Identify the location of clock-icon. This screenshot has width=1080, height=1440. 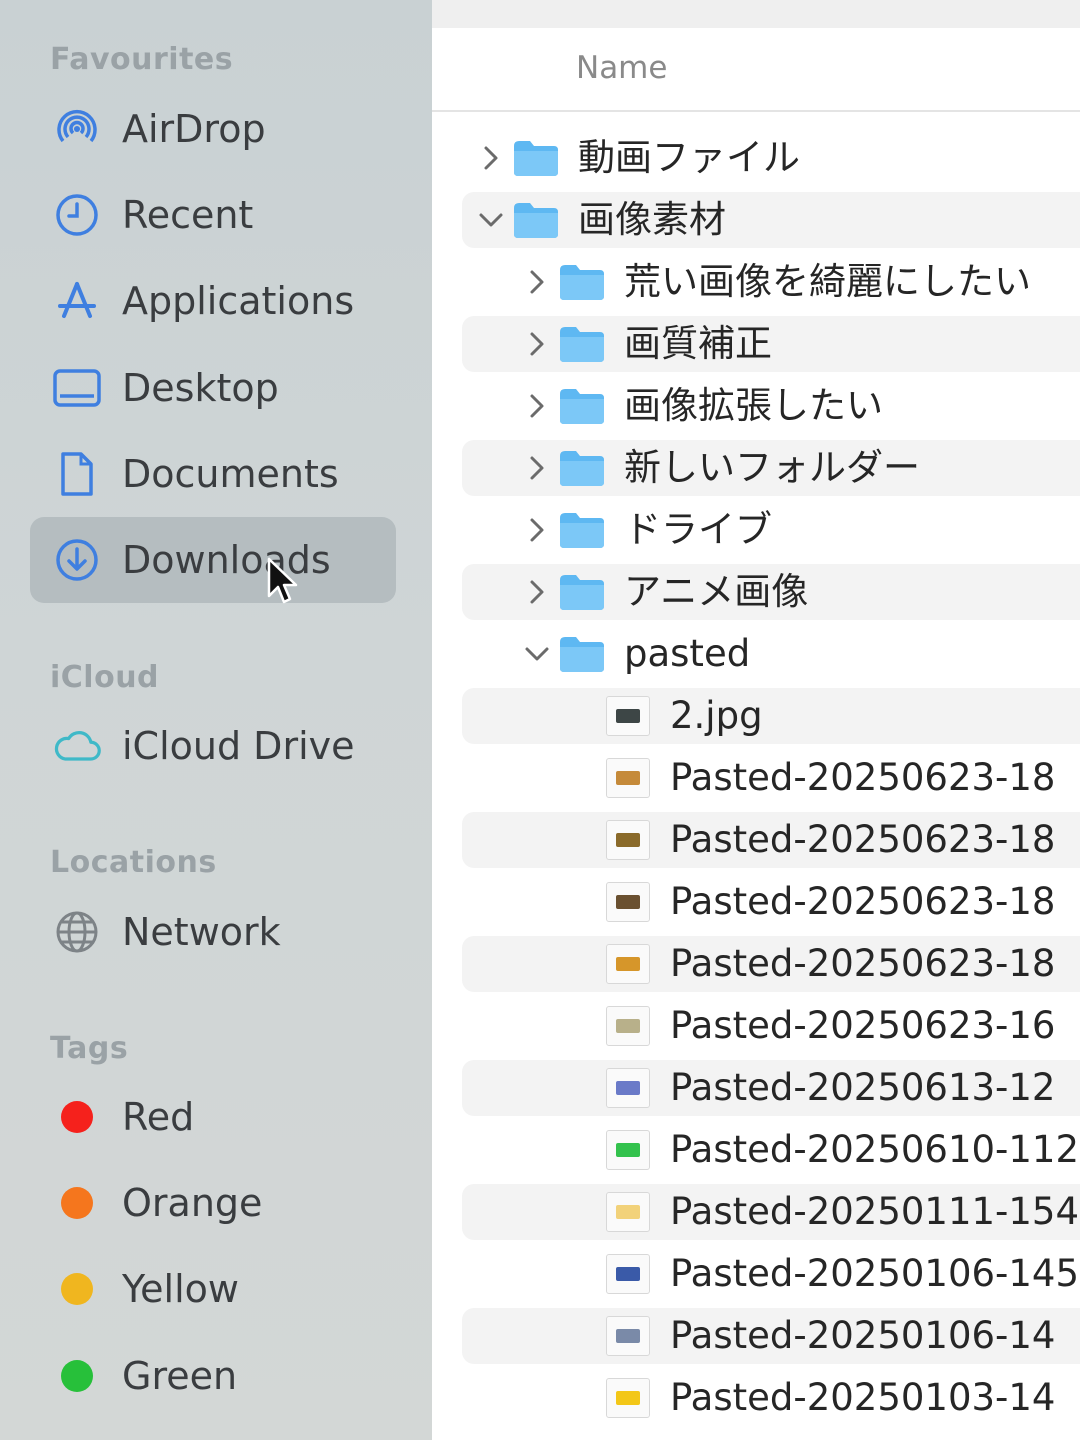
(77, 215).